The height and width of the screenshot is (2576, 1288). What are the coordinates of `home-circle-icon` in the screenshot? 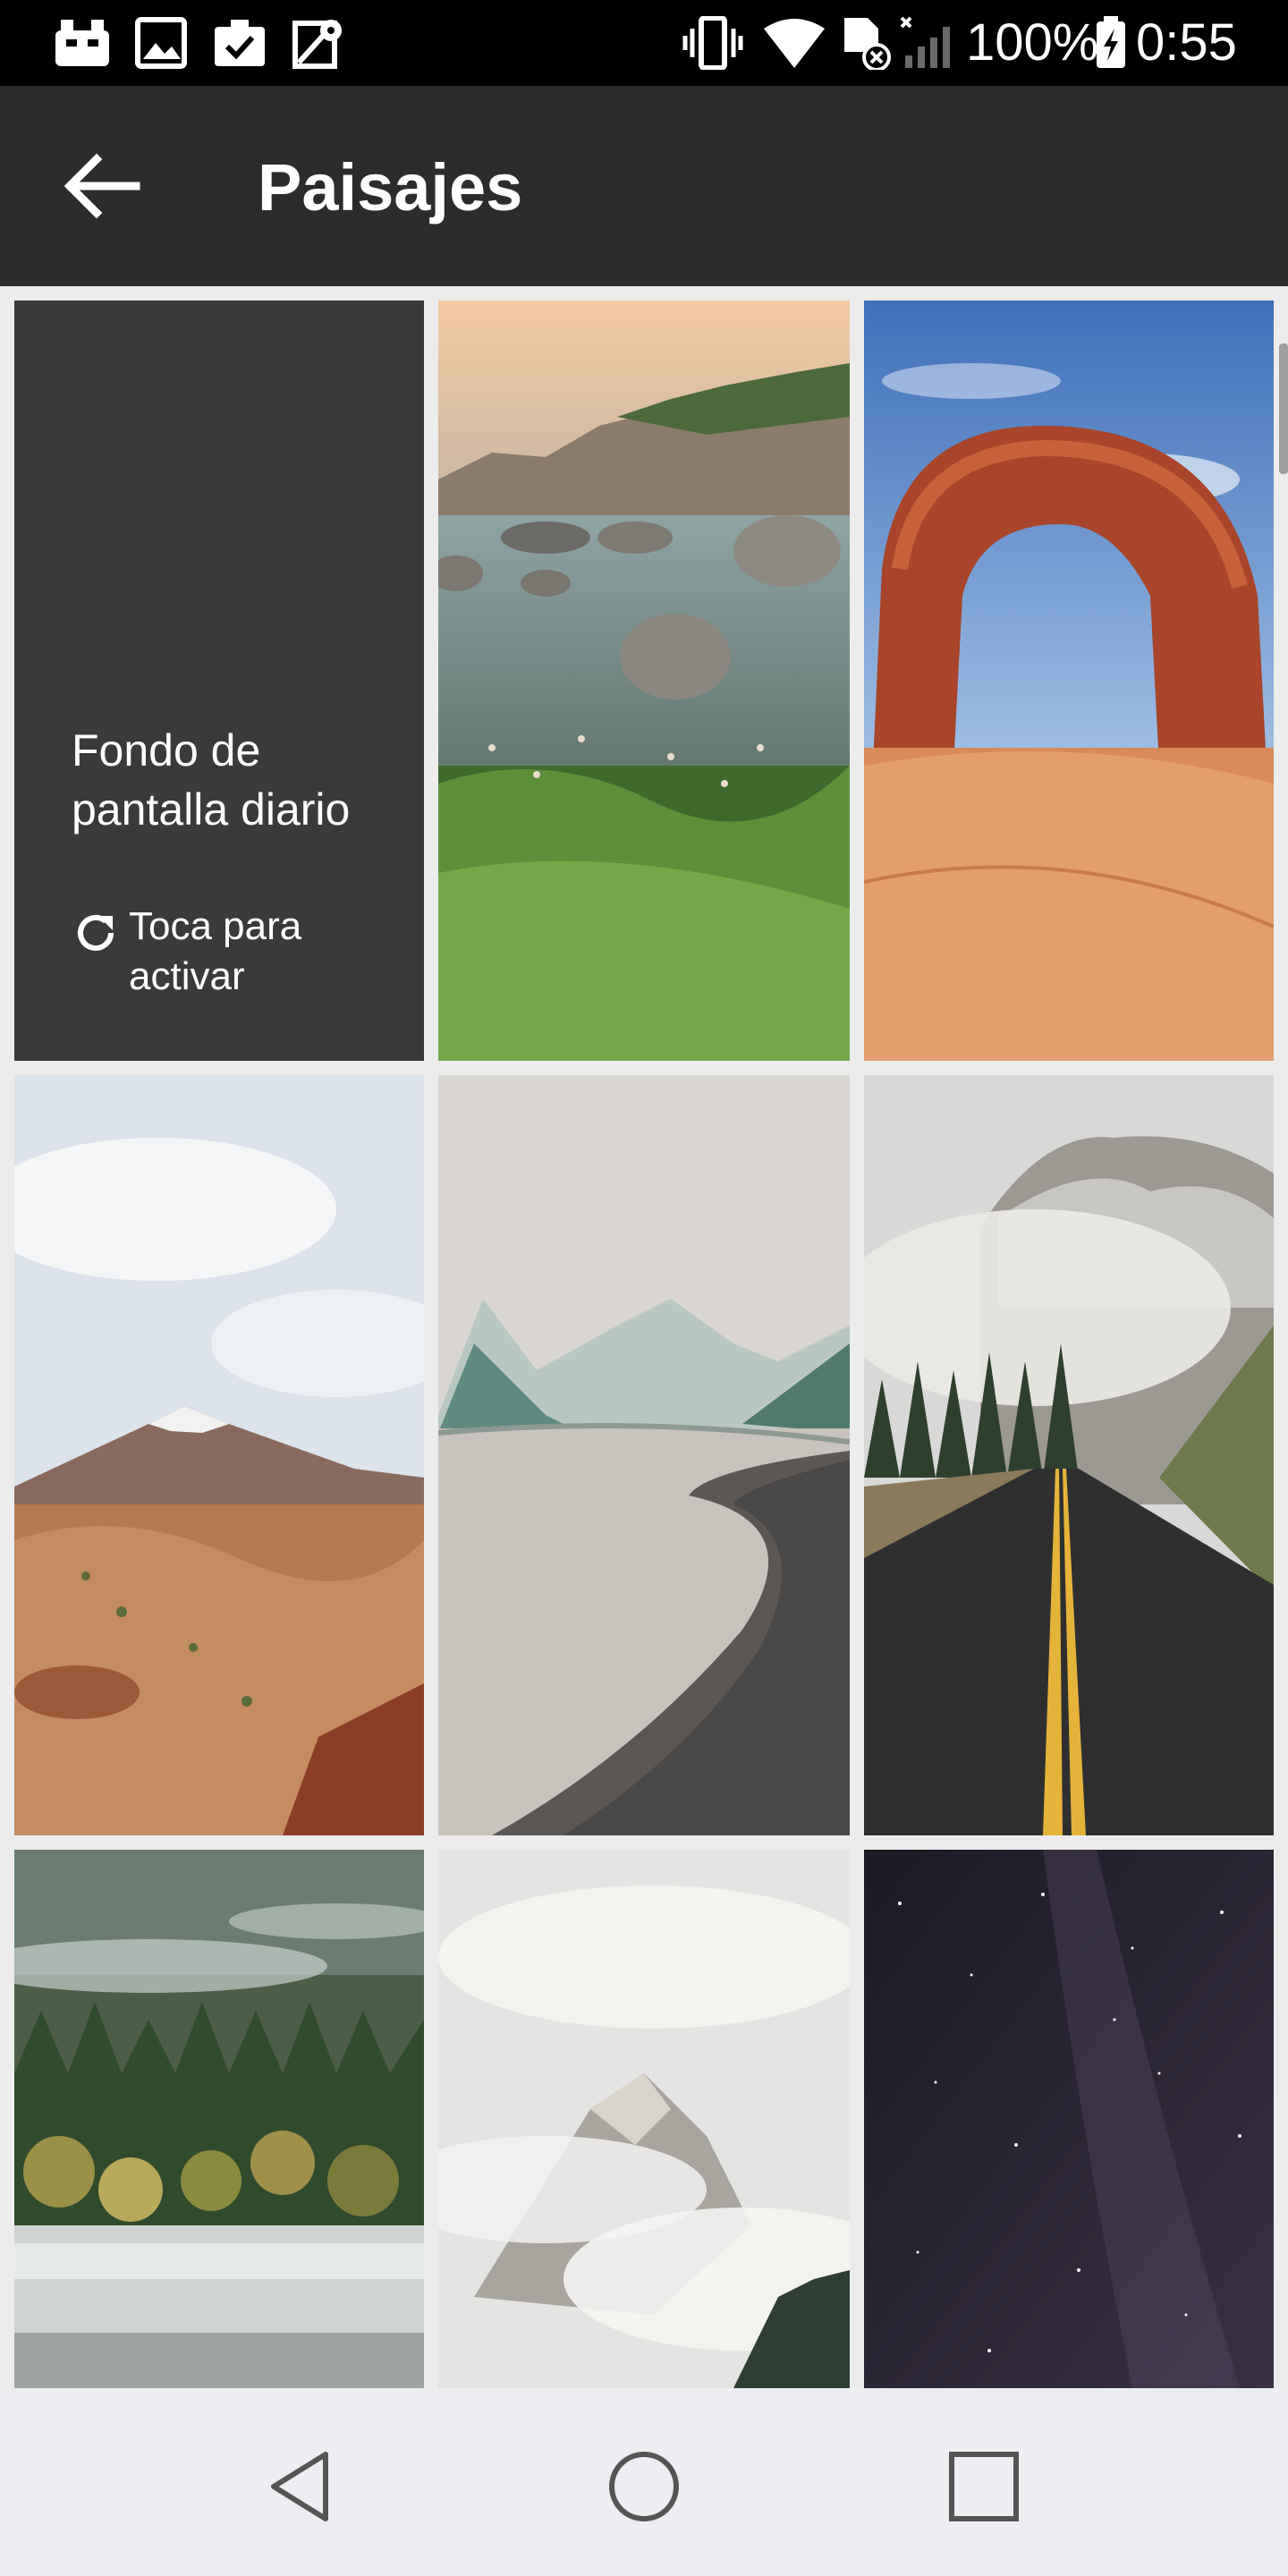 It's located at (644, 2486).